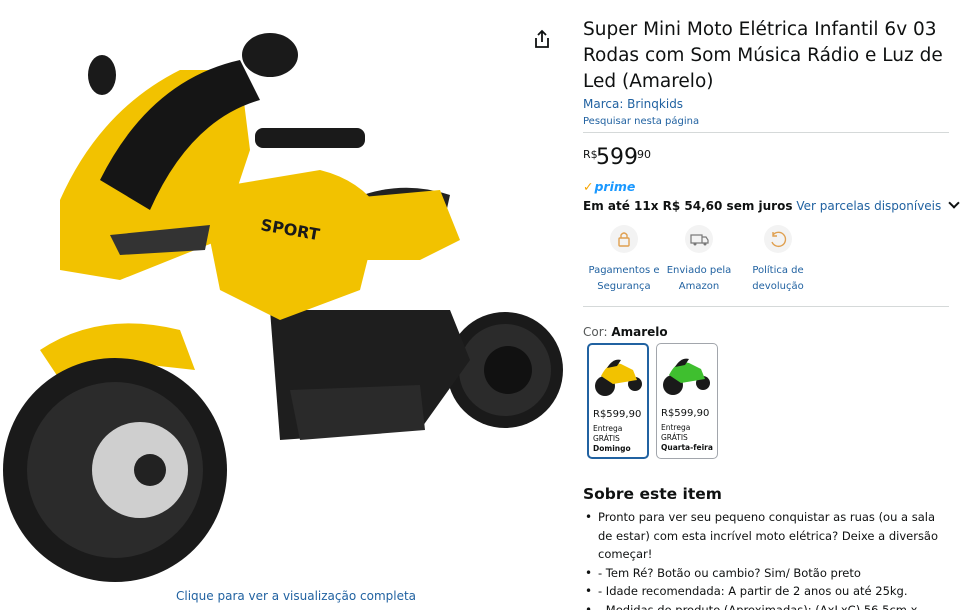 The image size is (972, 610). Describe the element at coordinates (641, 121) in the screenshot. I see `search-this-page-link: Pesquisar nesta página` at that location.